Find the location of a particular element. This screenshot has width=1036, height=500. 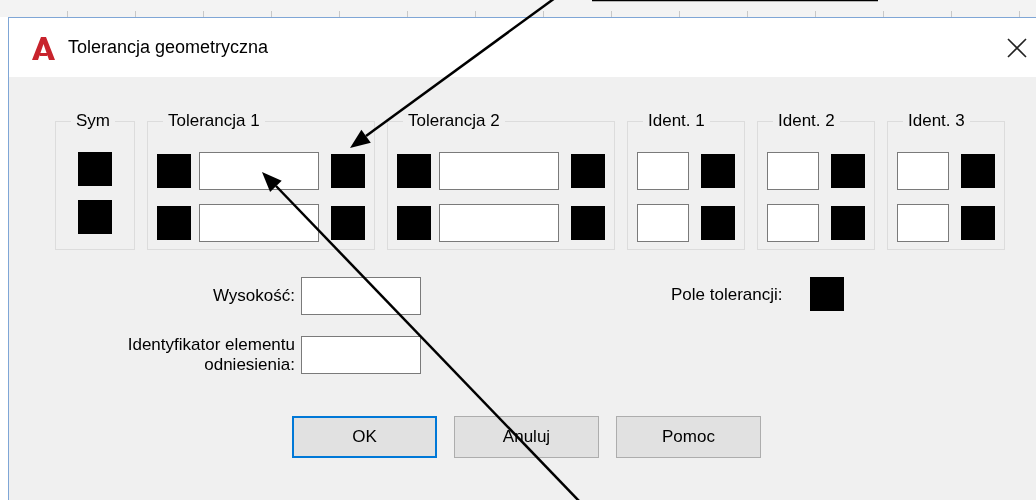

group-label: Ident. 2 is located at coordinates (806, 121).